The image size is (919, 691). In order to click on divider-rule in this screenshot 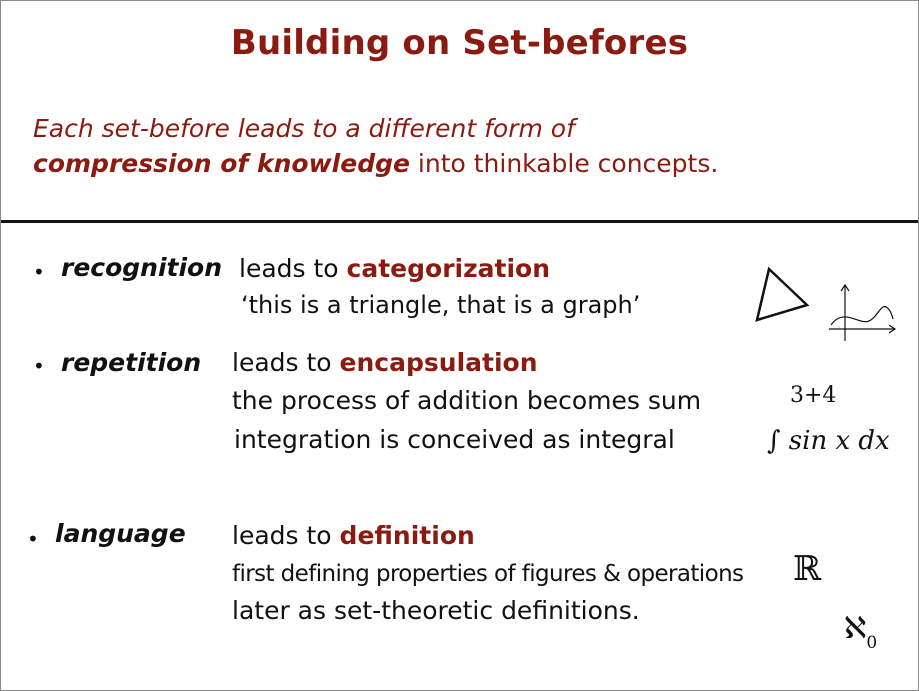, I will do `click(459, 221)`.